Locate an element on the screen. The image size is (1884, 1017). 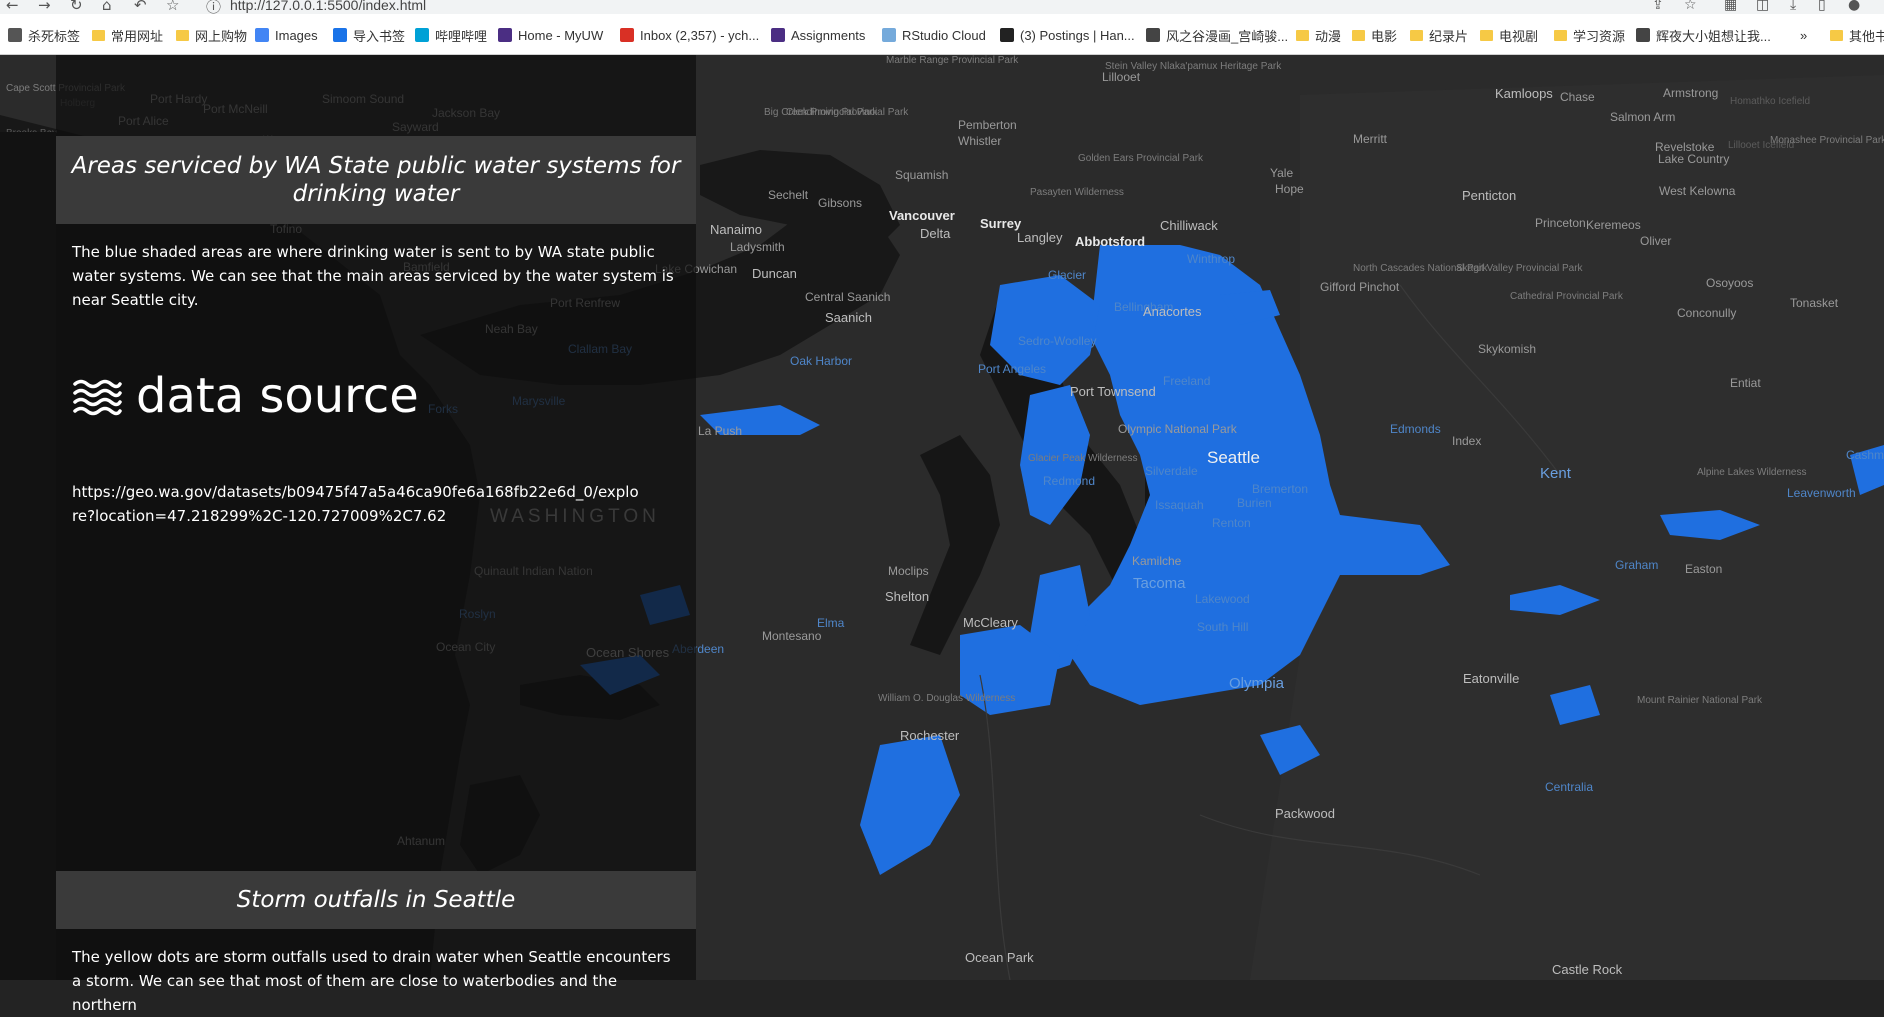
map-place-label: Olympia is located at coordinates (1257, 683).